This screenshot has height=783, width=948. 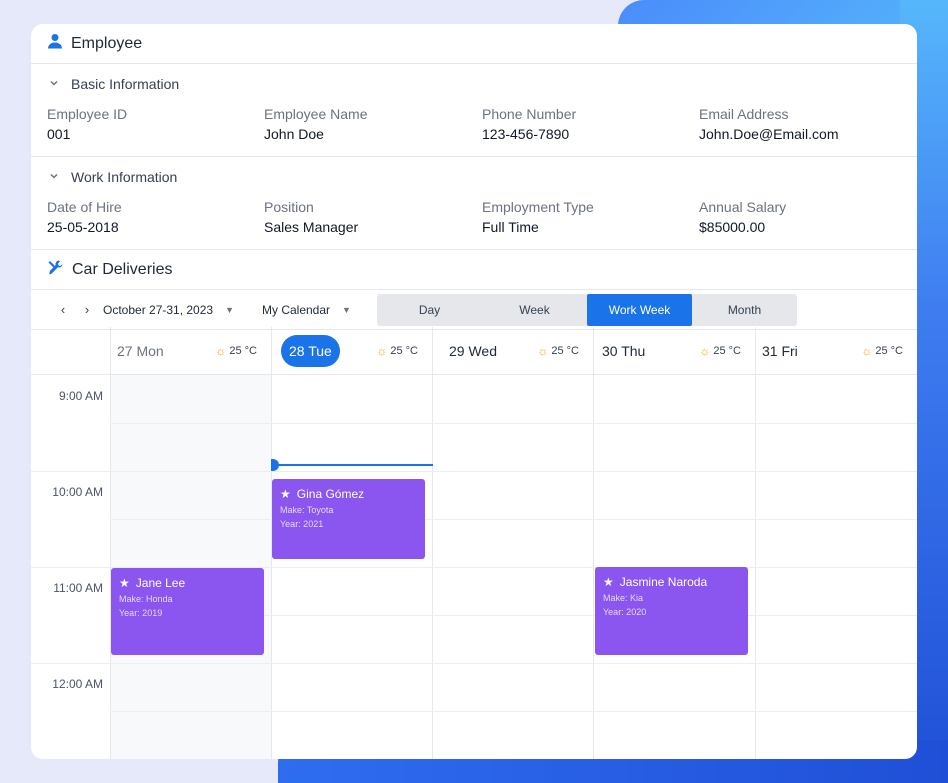 I want to click on user-icon, so click(x=55, y=43).